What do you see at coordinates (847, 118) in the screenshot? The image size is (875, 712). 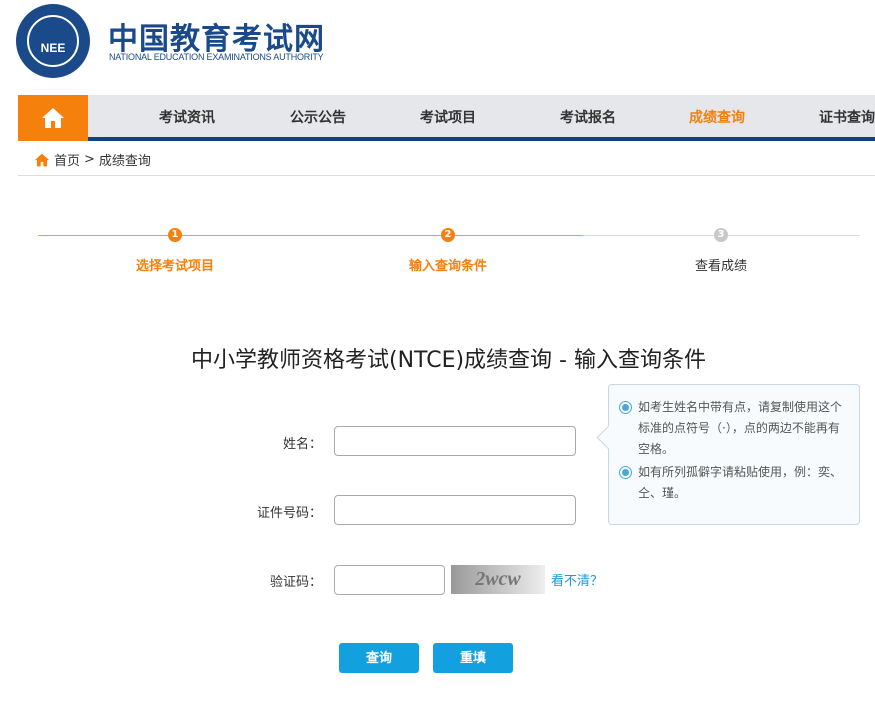 I see `nav-item-certificate-query: 证书查询` at bounding box center [847, 118].